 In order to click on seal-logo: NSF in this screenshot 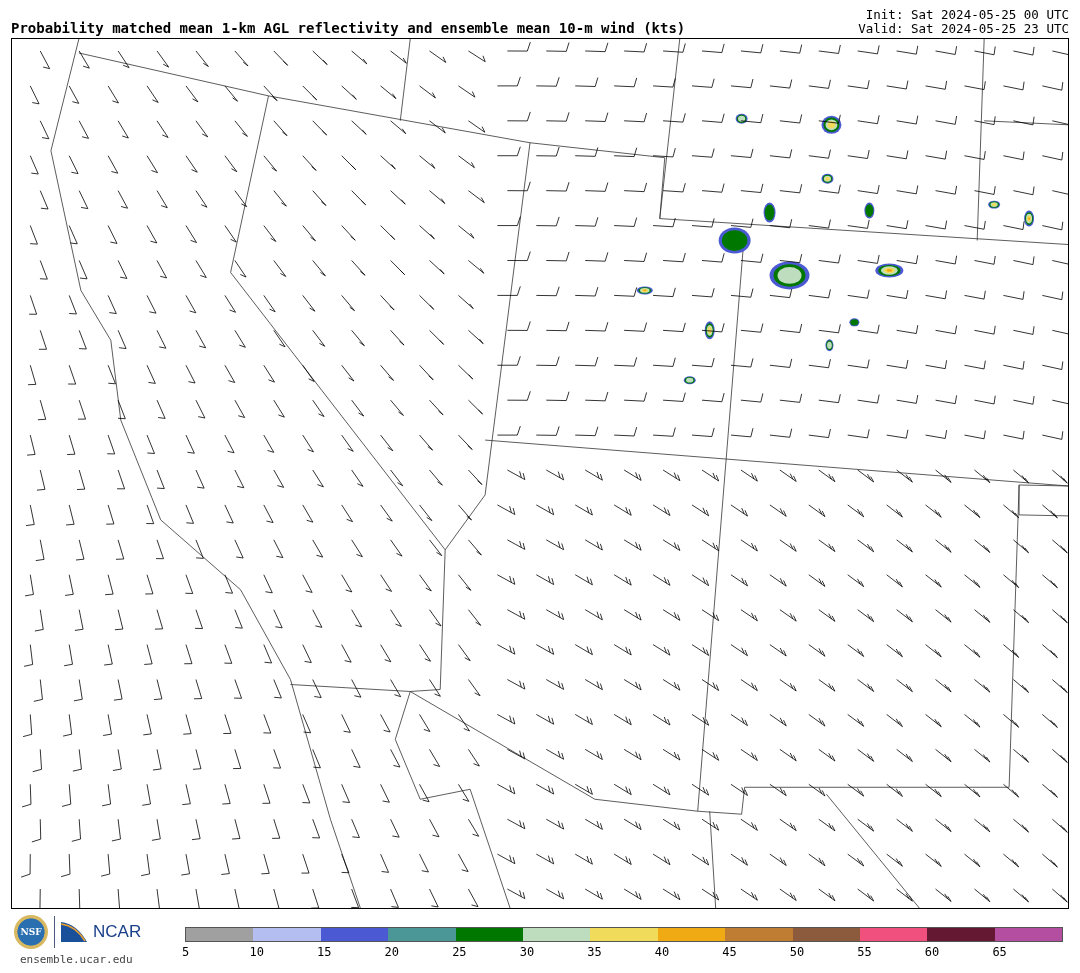, I will do `click(31, 932)`.